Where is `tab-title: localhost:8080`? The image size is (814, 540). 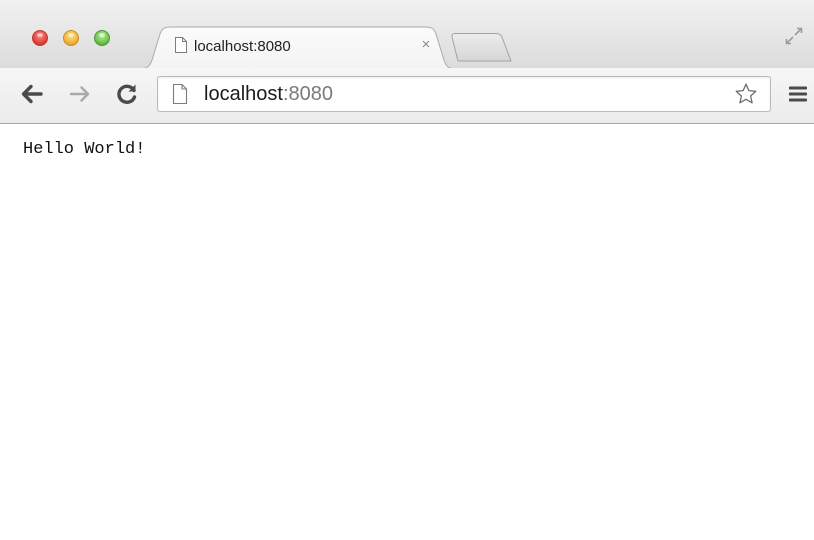 tab-title: localhost:8080 is located at coordinates (242, 46).